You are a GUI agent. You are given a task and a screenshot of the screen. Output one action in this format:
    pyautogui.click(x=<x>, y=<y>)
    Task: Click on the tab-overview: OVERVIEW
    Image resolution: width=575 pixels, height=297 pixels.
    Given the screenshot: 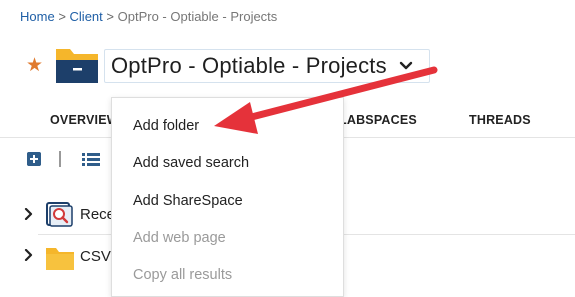 What is the action you would take?
    pyautogui.click(x=84, y=120)
    